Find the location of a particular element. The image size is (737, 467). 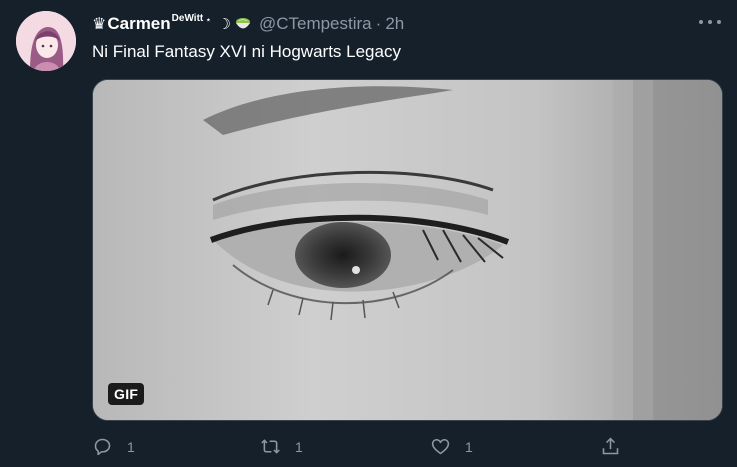

share-button is located at coordinates (610, 446).